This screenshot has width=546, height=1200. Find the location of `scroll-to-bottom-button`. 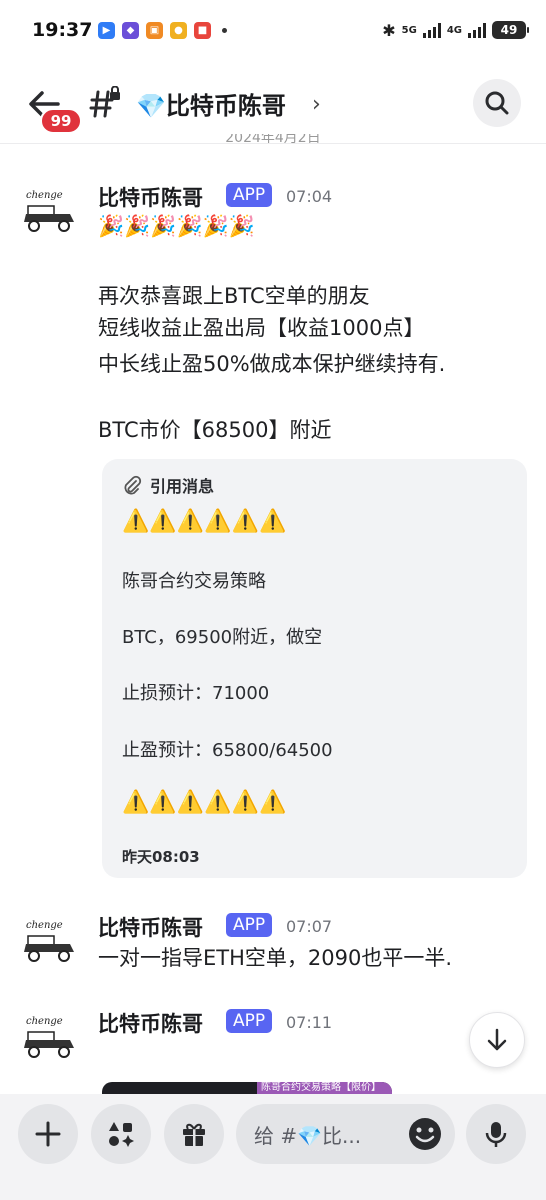

scroll-to-bottom-button is located at coordinates (497, 1040).